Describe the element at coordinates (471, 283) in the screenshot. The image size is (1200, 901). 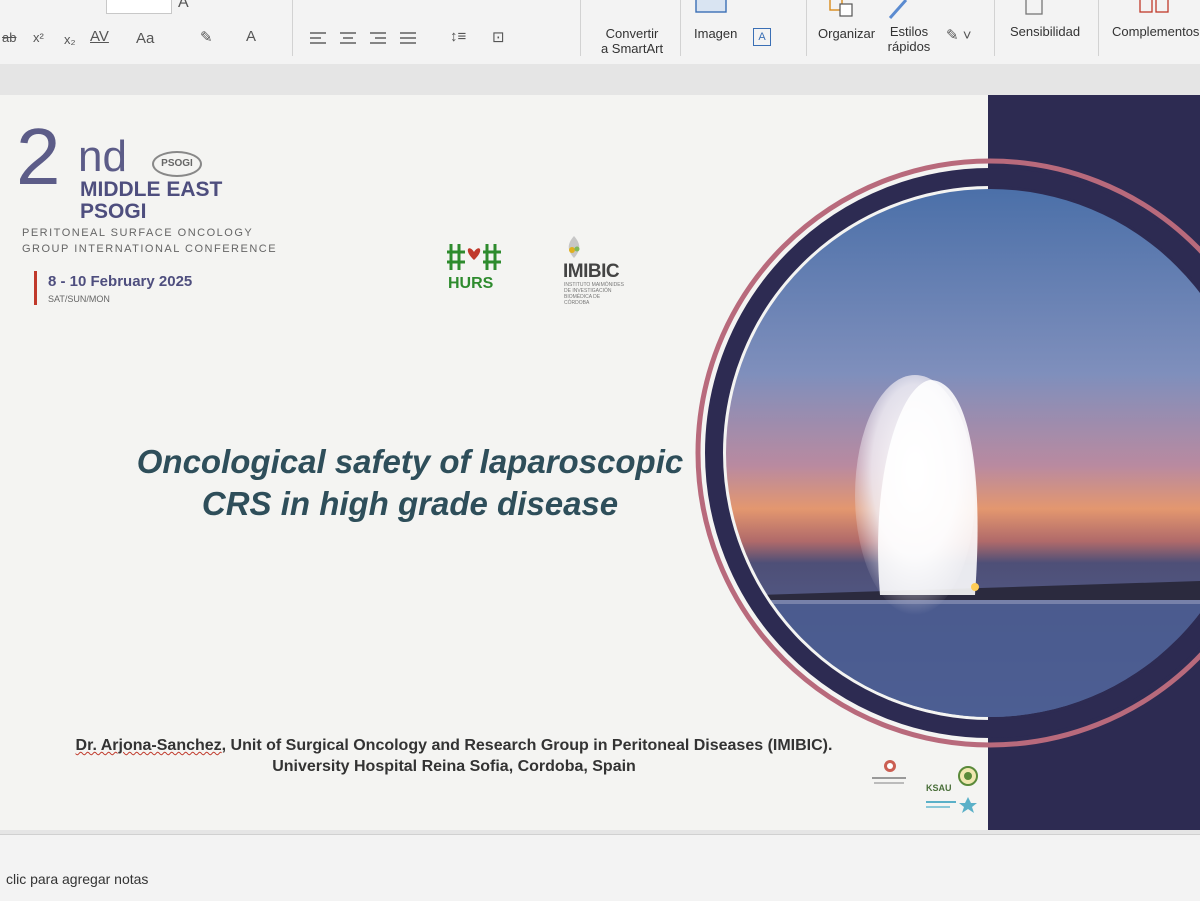
I see `hurs-logo-text: HURS` at that location.